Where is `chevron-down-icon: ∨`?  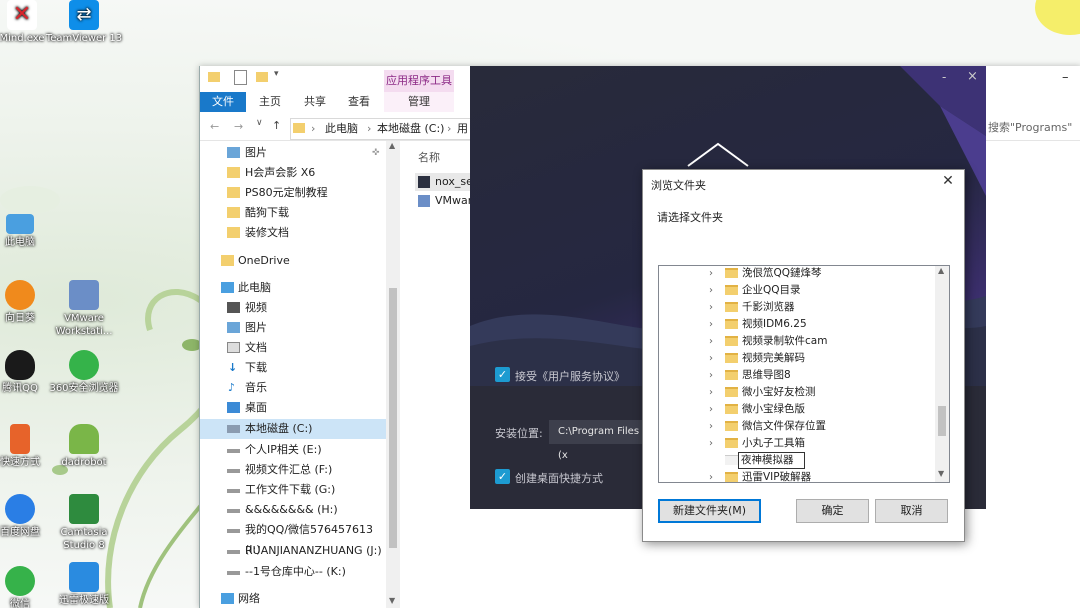 chevron-down-icon: ∨ is located at coordinates (259, 123).